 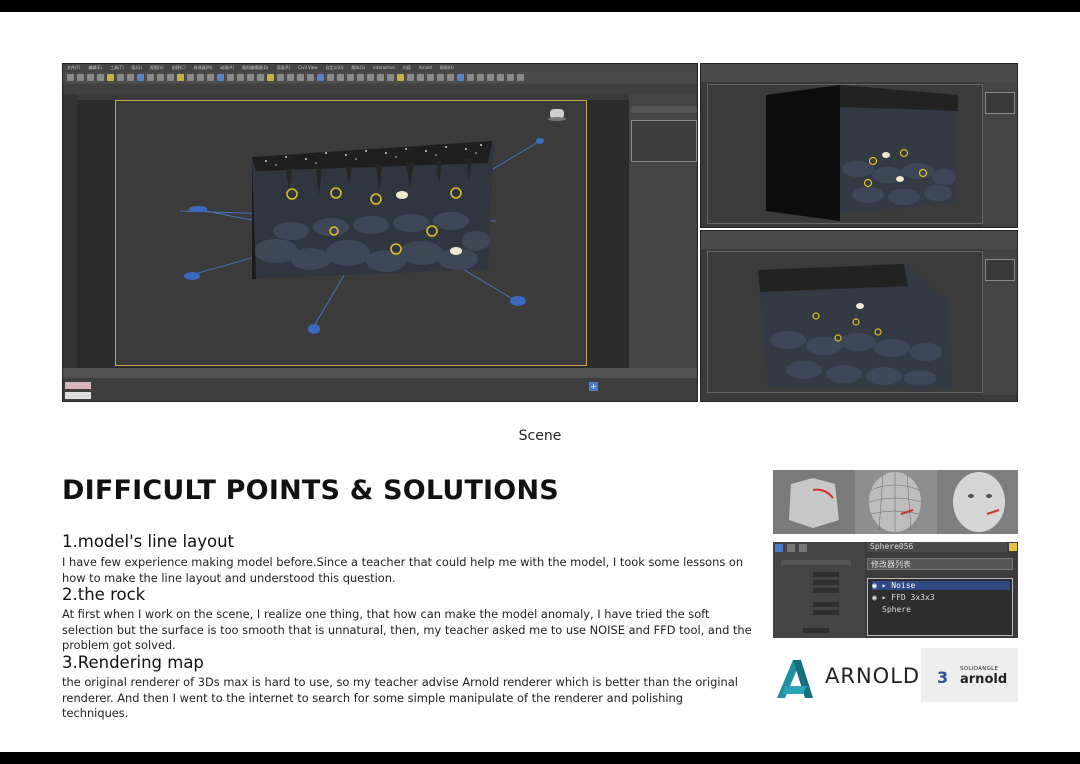 I want to click on menu-item: 渲染(R), so click(x=283, y=68).